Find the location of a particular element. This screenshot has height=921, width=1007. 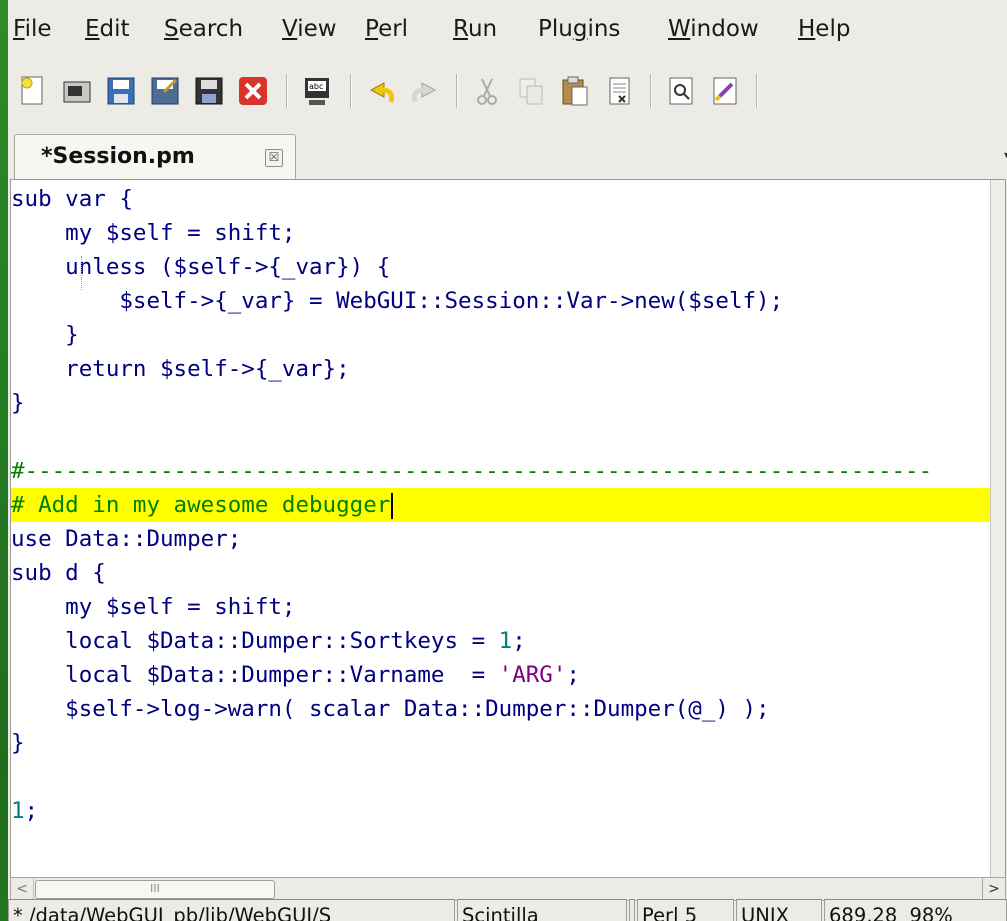

text-cursor is located at coordinates (392, 505).